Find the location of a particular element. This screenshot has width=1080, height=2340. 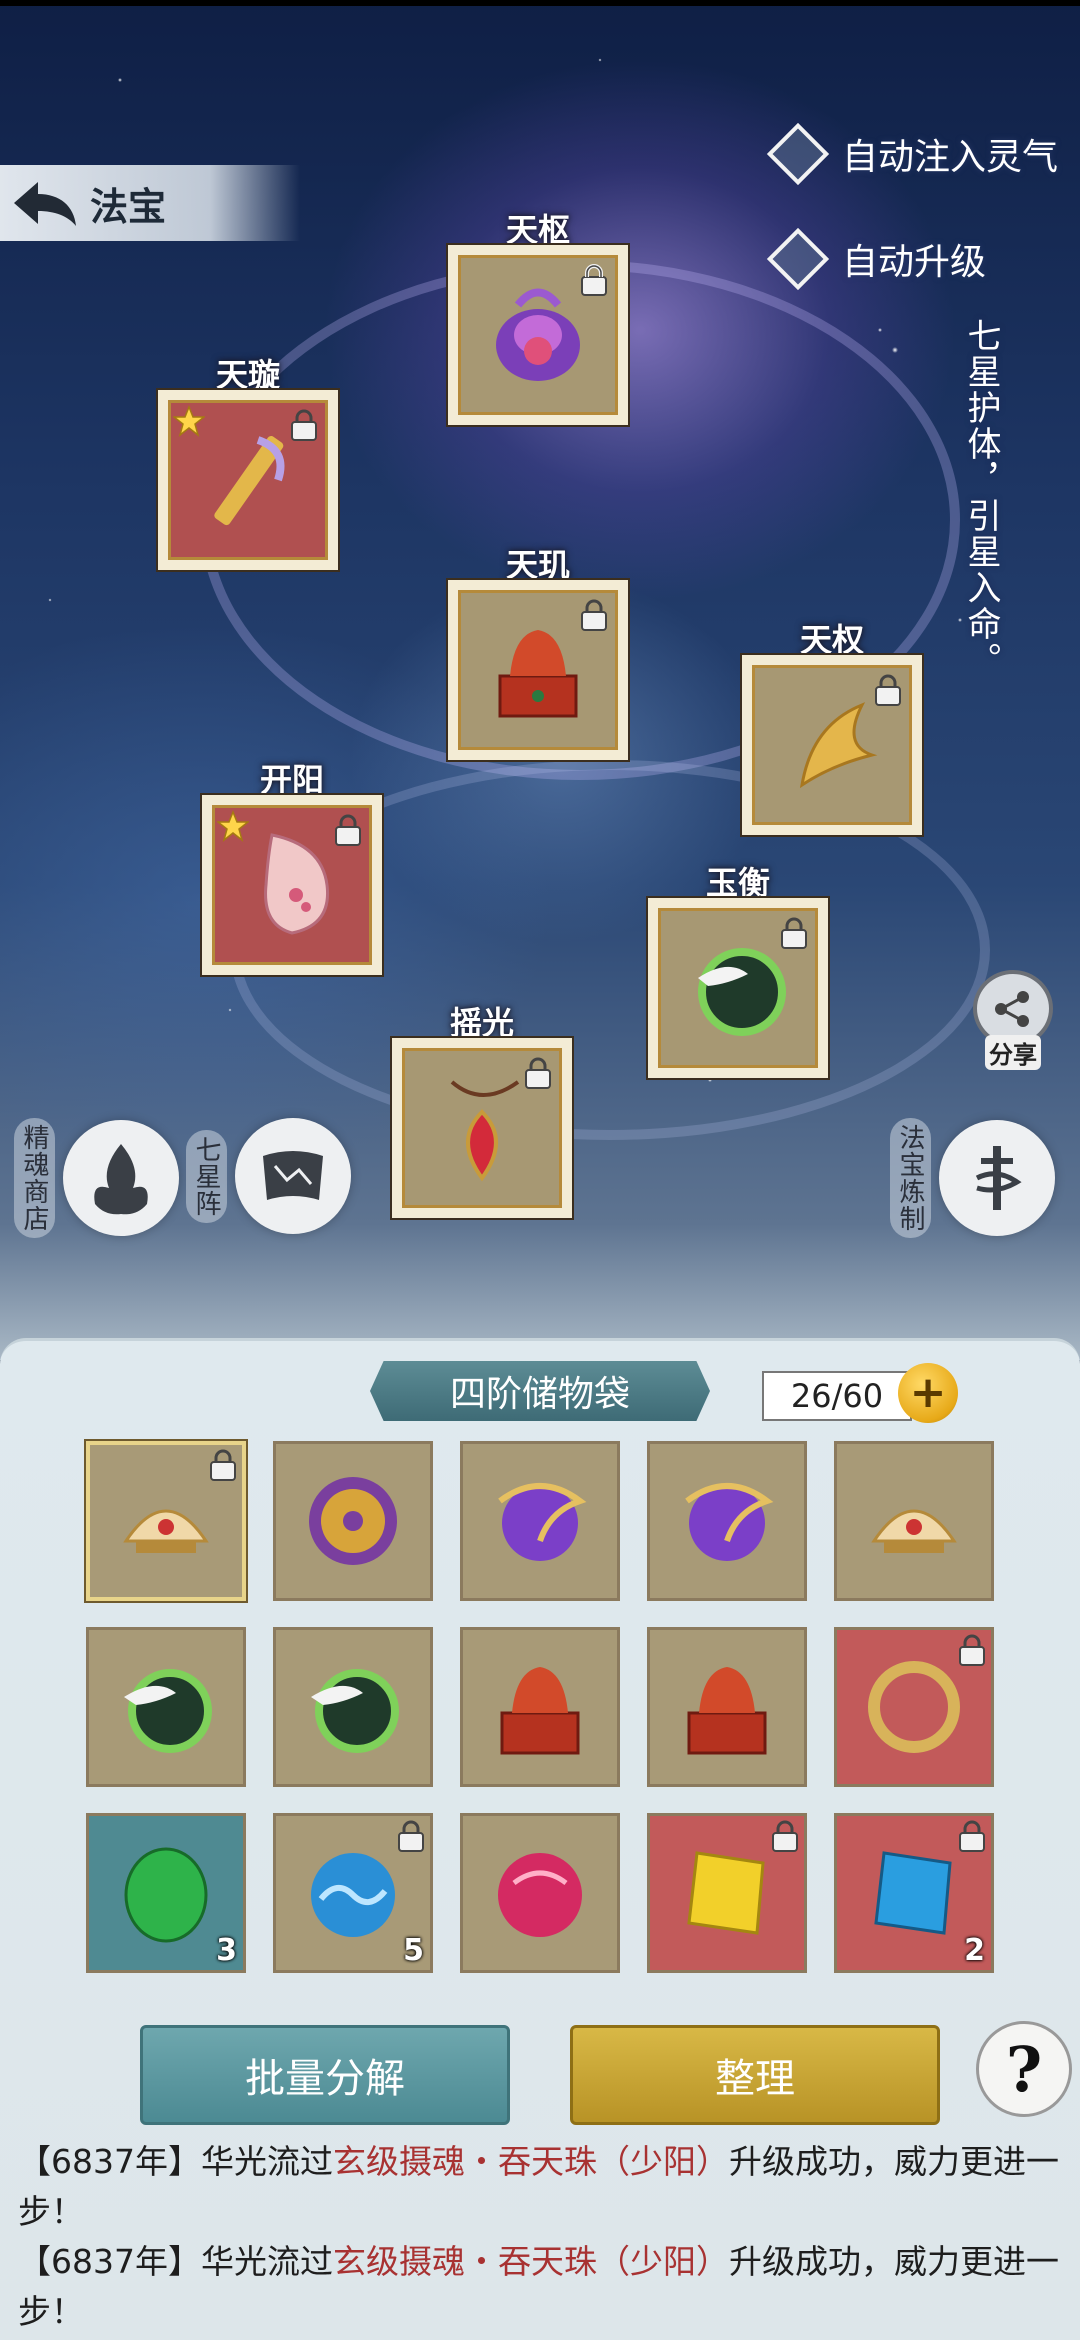

slot-name: 天枢 is located at coordinates (537, 230).